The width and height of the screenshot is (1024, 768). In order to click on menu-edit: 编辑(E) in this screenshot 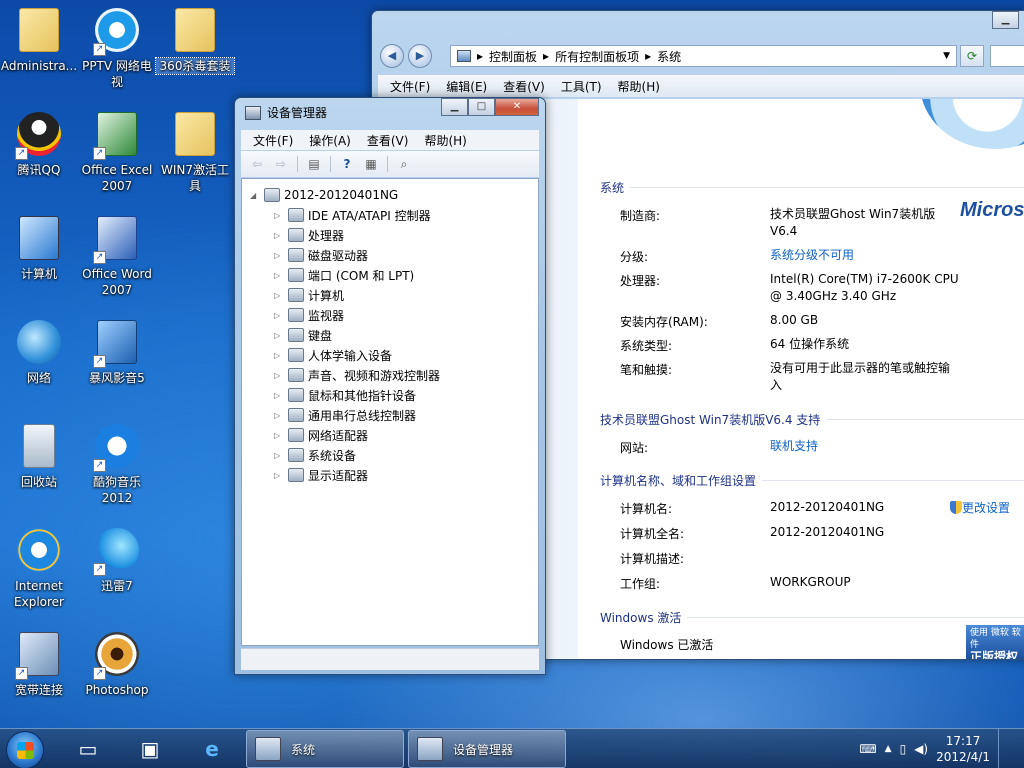, I will do `click(466, 86)`.